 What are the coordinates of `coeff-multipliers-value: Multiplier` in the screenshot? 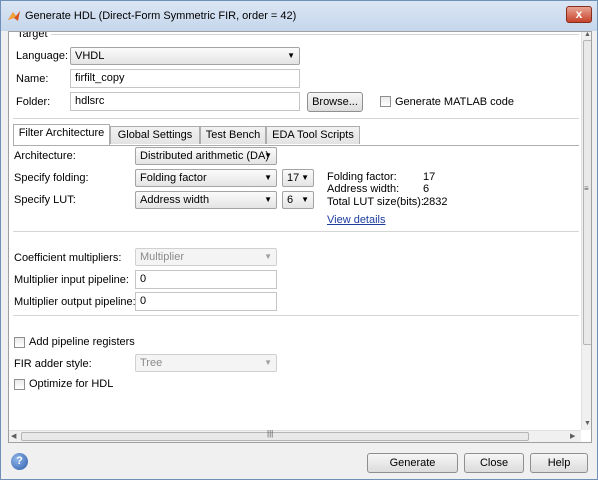 It's located at (162, 257).